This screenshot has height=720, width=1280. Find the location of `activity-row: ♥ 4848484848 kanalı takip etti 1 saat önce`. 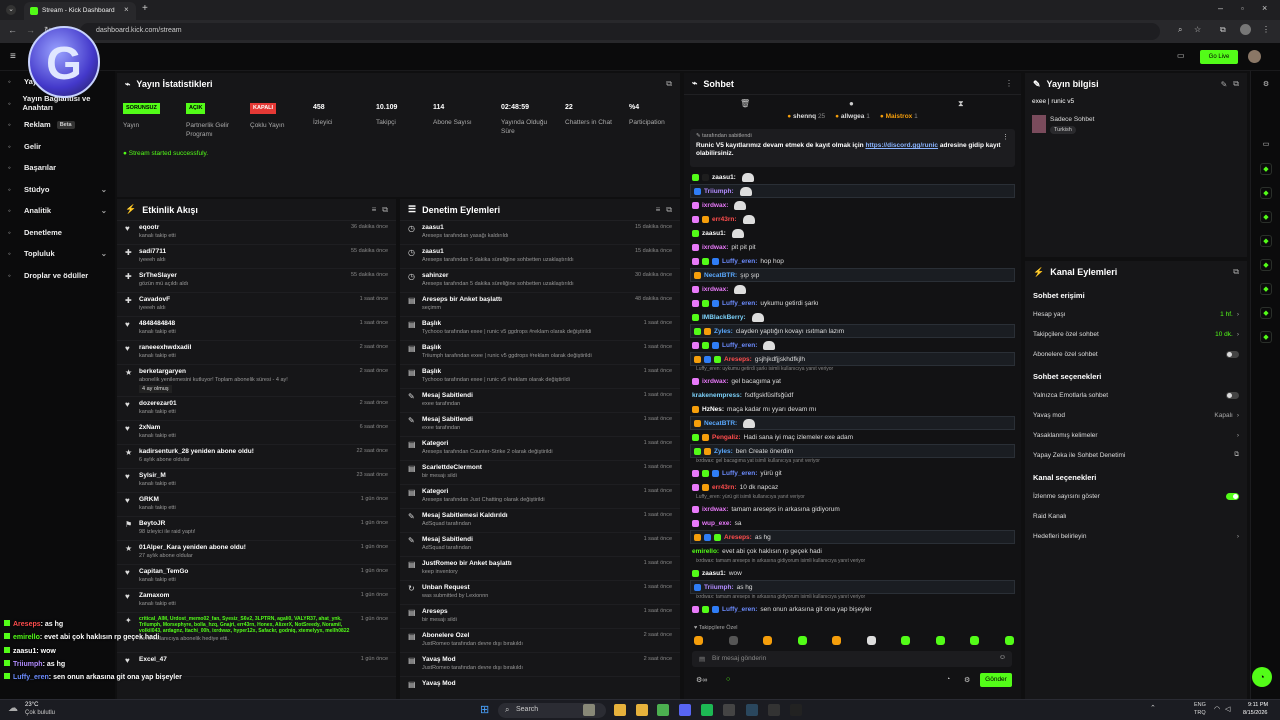

activity-row: ♥ 4848484848 kanalı takip etti 1 saat önce is located at coordinates (256, 329).